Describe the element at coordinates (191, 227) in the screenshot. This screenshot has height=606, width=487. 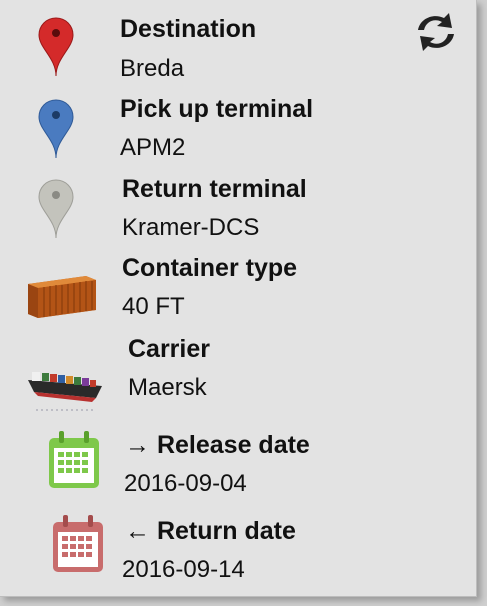
I see `return-terminal-value: Kramer-DCS` at that location.